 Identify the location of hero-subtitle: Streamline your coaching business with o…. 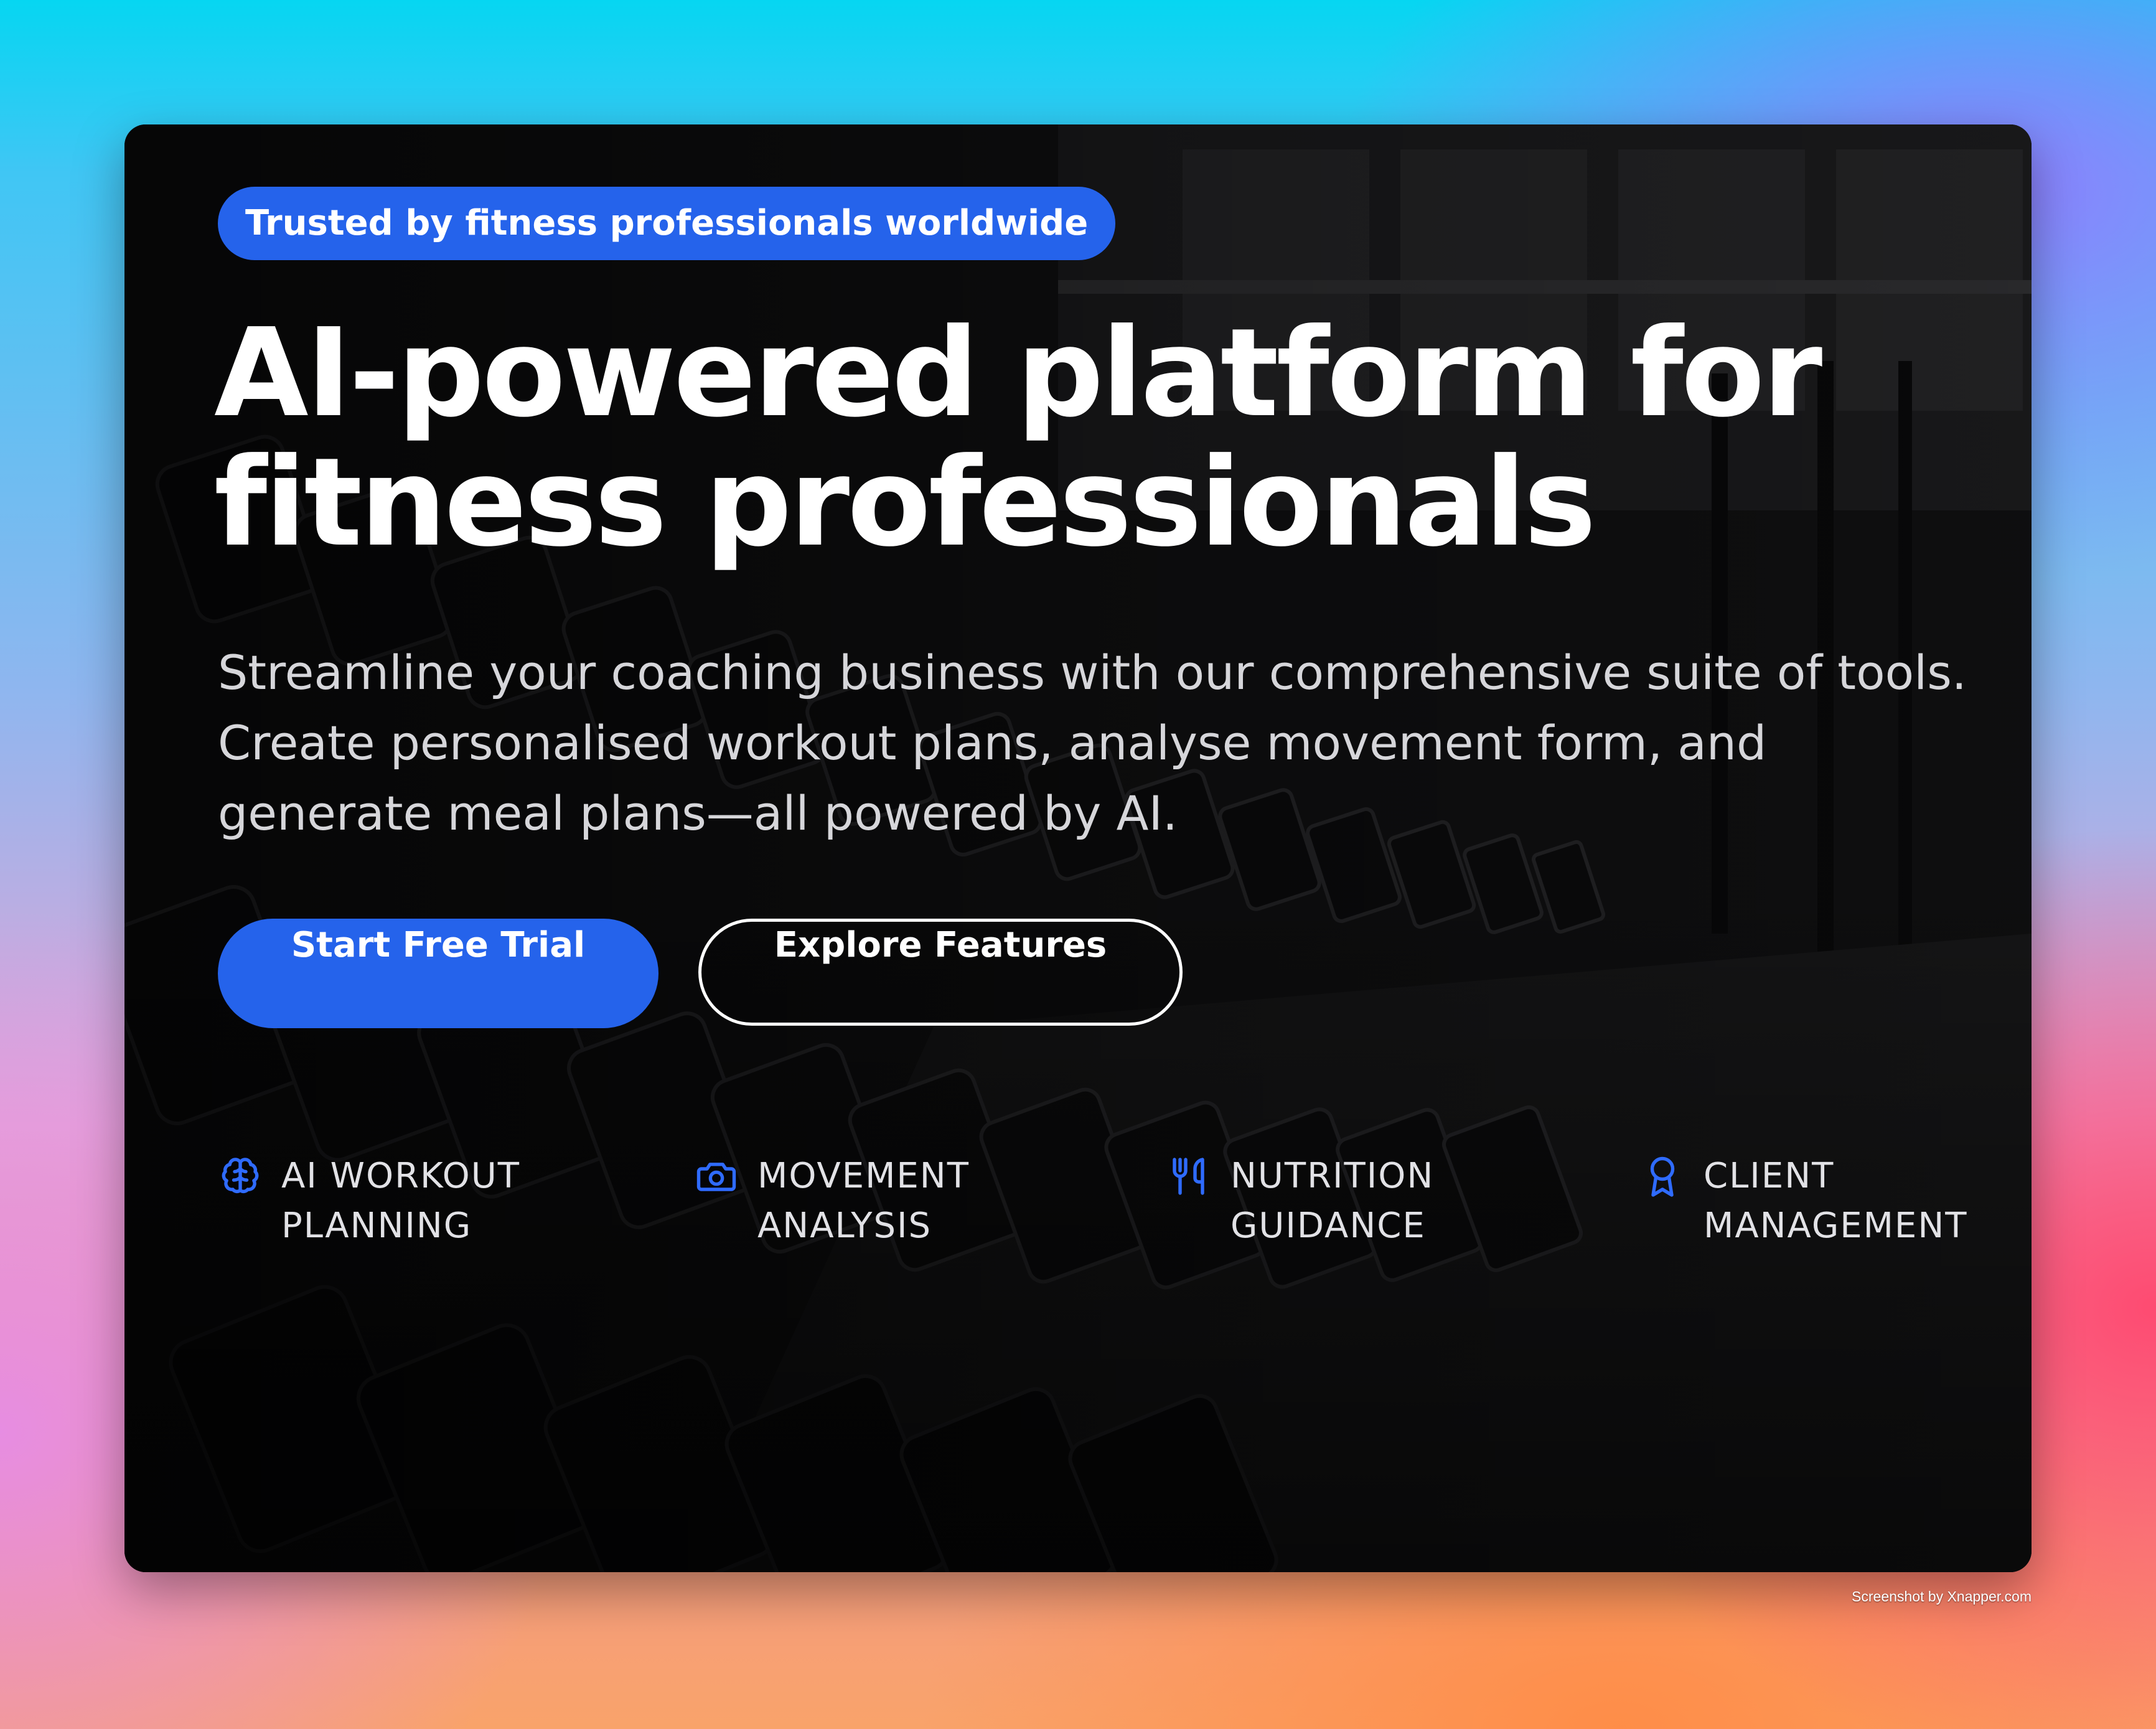
(1125, 742).